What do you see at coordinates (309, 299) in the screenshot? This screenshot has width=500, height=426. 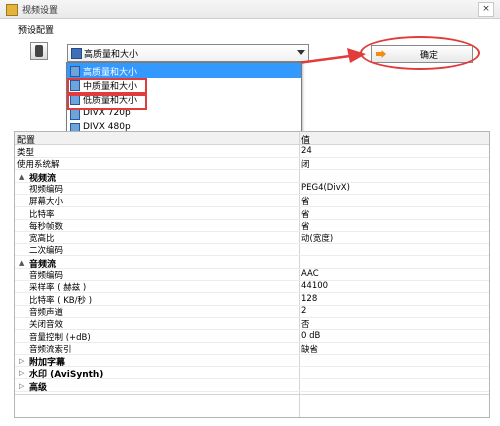 I see `grid-row-value: 128` at bounding box center [309, 299].